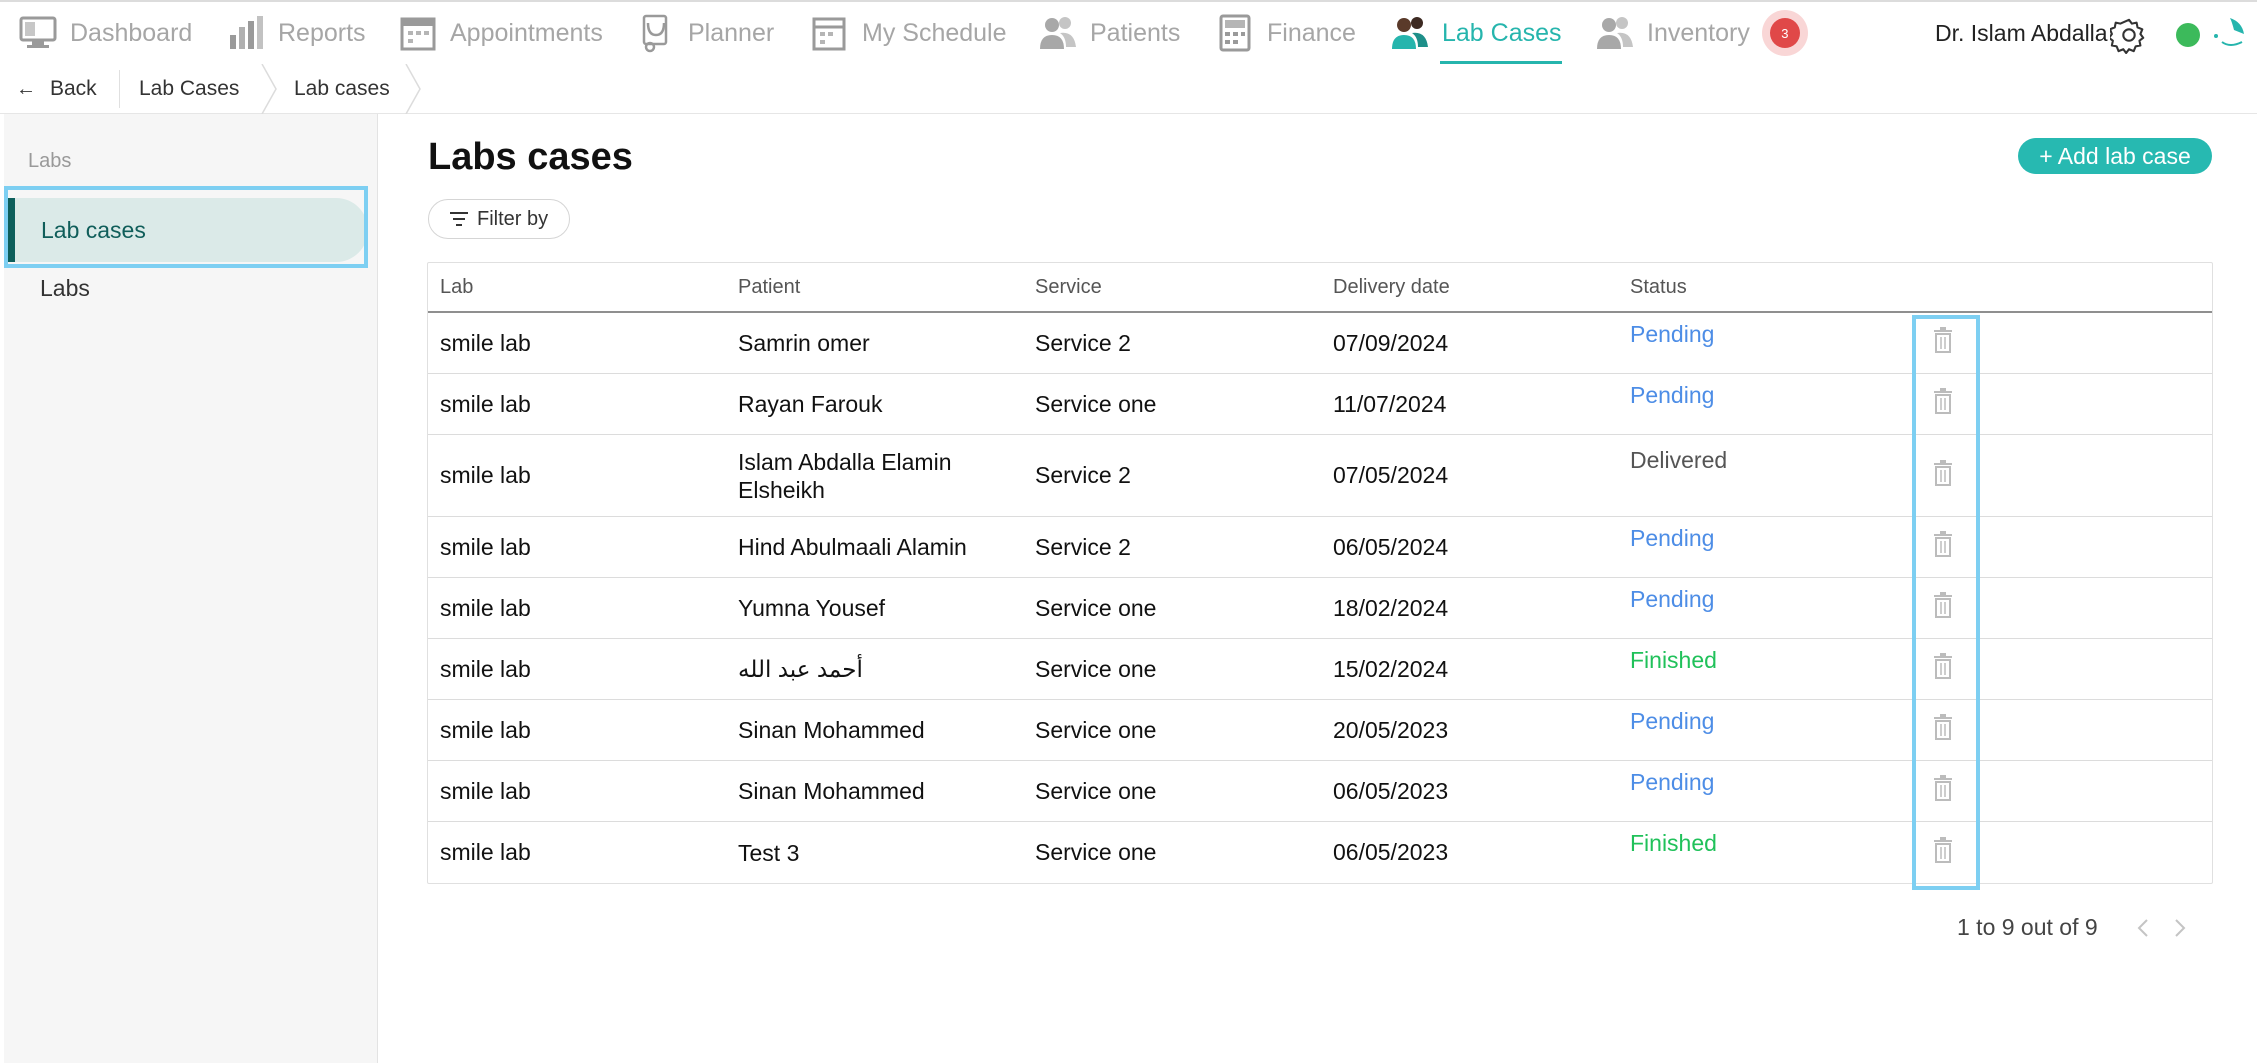  I want to click on nav-item-inventory: Inventory 3, so click(1697, 33).